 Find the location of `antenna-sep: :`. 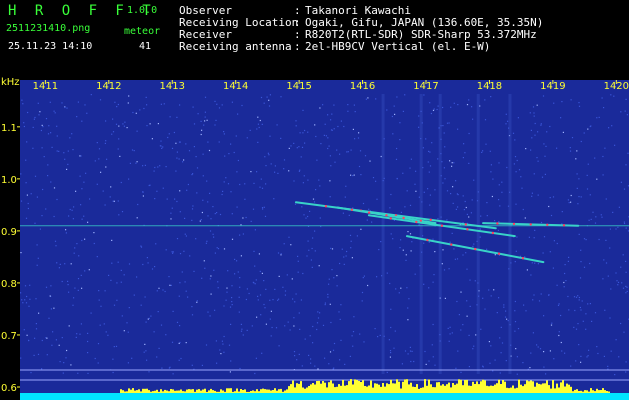

antenna-sep: : is located at coordinates (297, 46).